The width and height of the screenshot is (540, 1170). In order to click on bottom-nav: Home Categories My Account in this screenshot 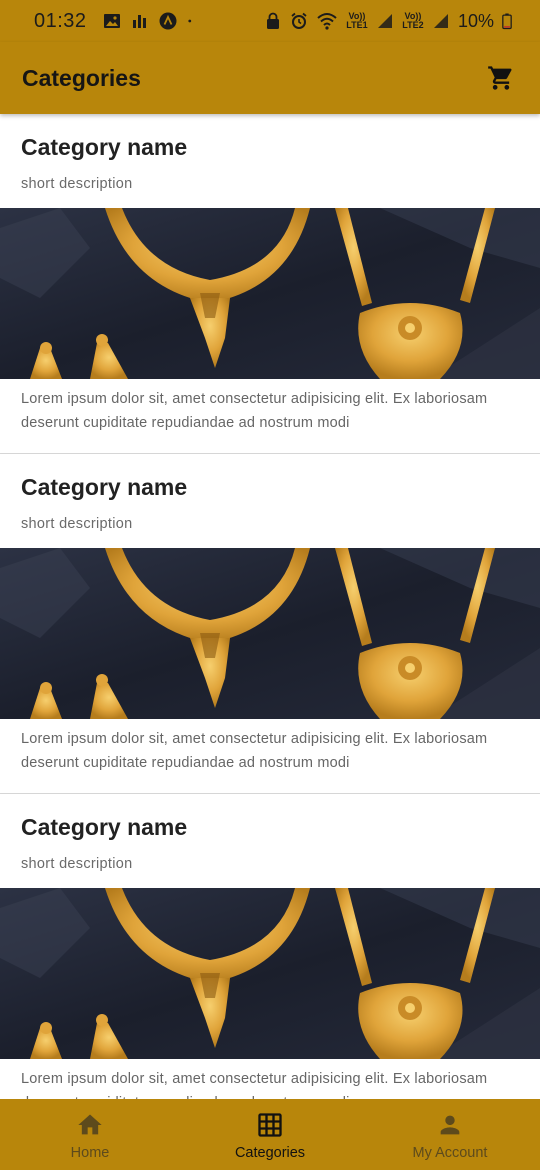, I will do `click(270, 1134)`.